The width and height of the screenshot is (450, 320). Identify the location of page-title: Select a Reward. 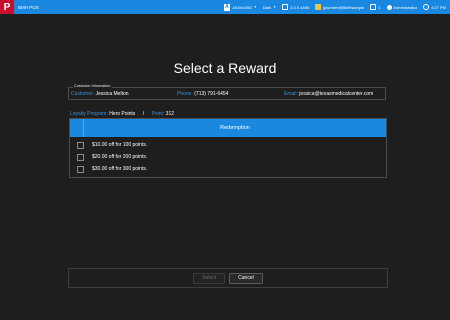
(225, 68).